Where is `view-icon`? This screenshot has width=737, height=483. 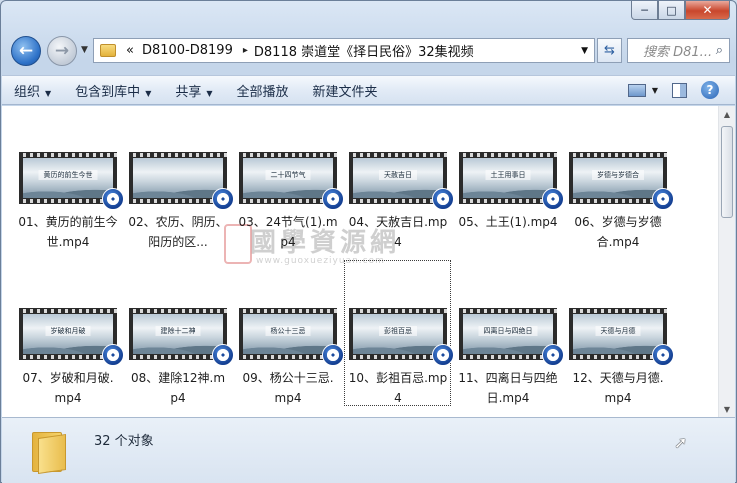 view-icon is located at coordinates (636, 90).